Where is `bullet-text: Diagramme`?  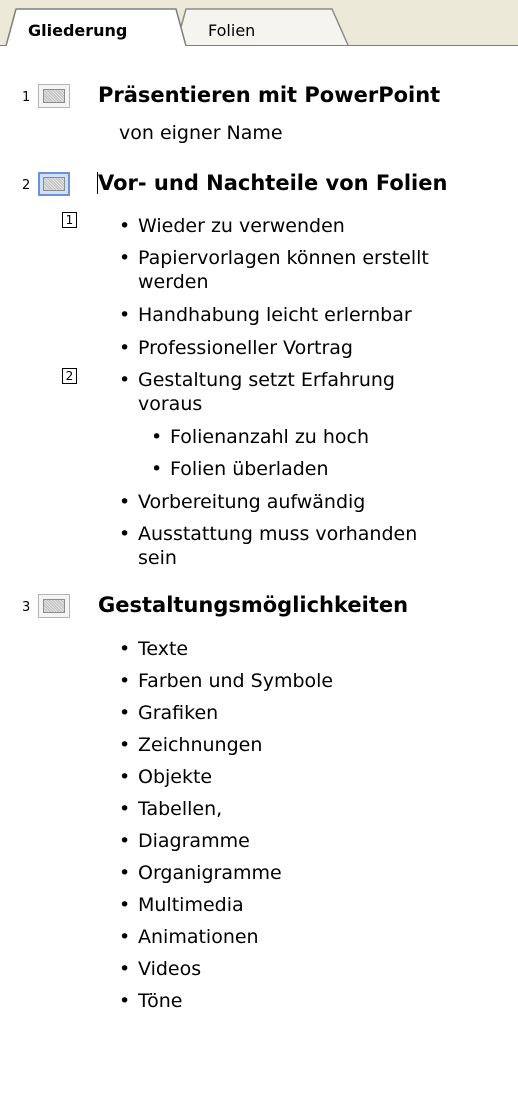 bullet-text: Diagramme is located at coordinates (194, 841).